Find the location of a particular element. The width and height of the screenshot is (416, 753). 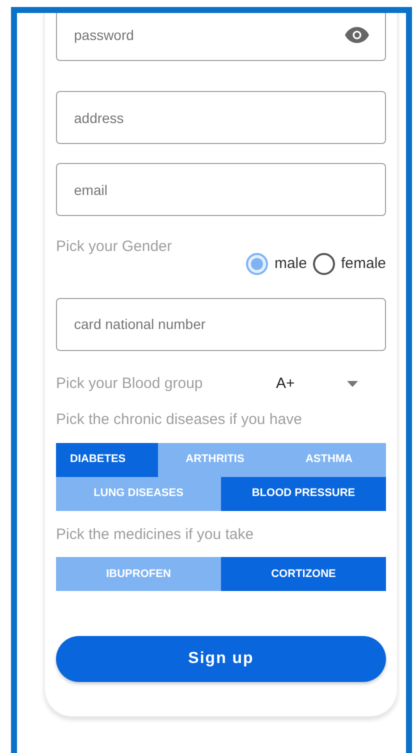

sign-up-button: Sign up is located at coordinates (221, 659).